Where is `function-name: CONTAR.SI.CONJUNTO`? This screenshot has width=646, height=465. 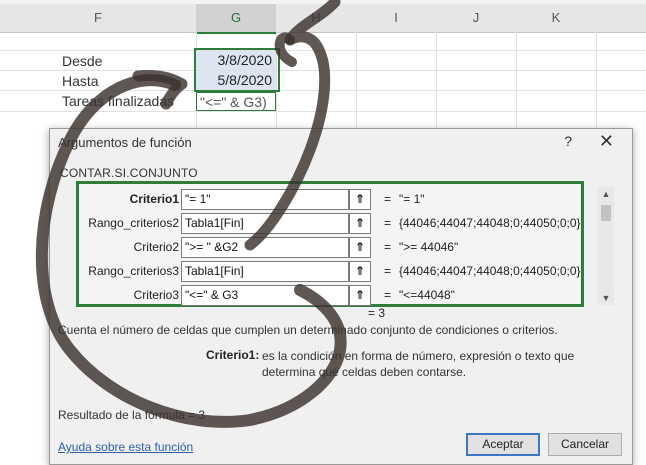 function-name: CONTAR.SI.CONJUNTO is located at coordinates (129, 173).